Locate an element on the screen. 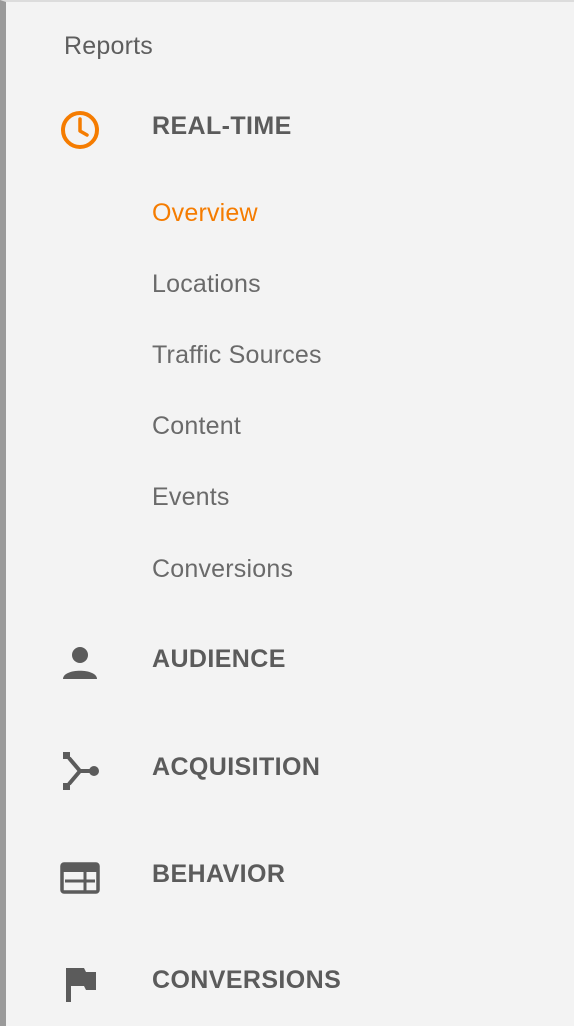 The height and width of the screenshot is (1026, 574). nav-item-events: Events is located at coordinates (191, 497).